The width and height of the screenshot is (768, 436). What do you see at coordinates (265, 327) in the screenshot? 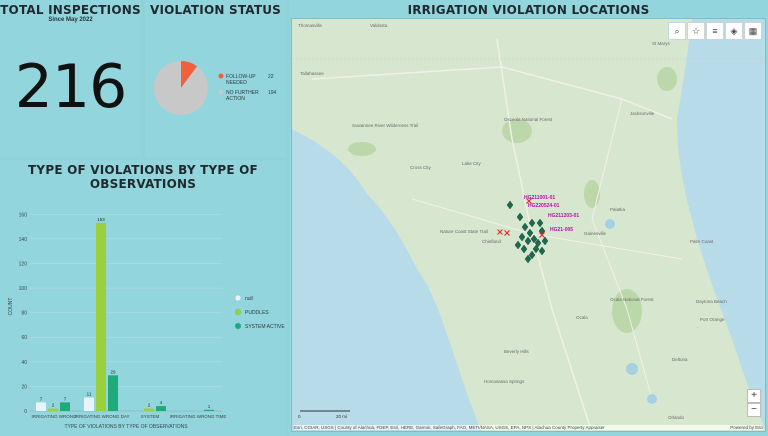
I see `legend-label-2: SYSTEM ACTIVE` at bounding box center [265, 327].